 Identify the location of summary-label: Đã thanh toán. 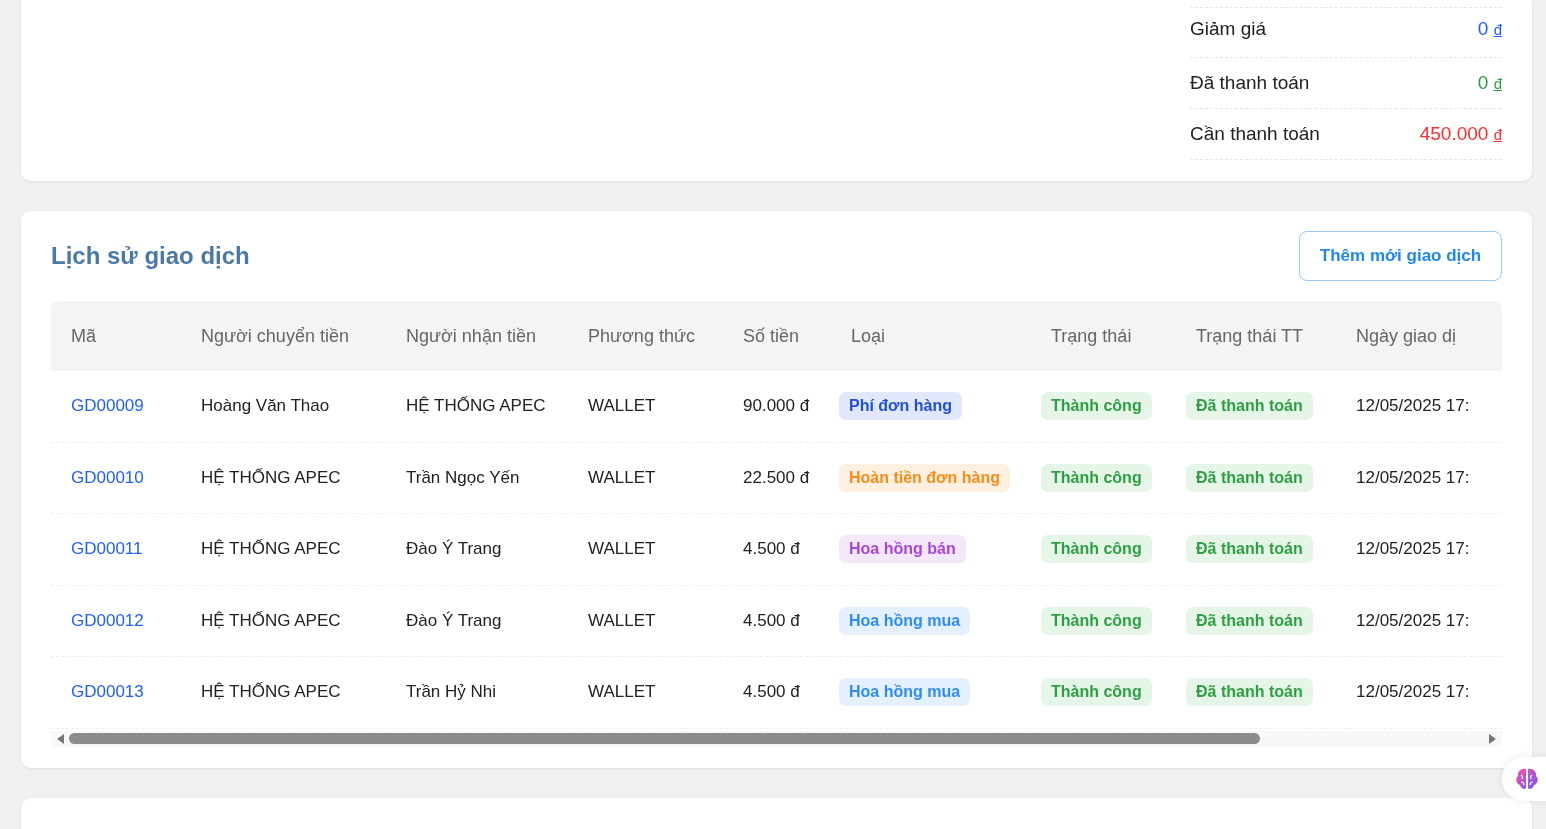
(1250, 83).